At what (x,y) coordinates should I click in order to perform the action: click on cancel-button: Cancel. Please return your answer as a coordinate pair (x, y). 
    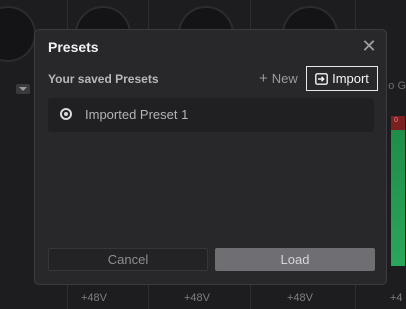
    Looking at the image, I should click on (128, 259).